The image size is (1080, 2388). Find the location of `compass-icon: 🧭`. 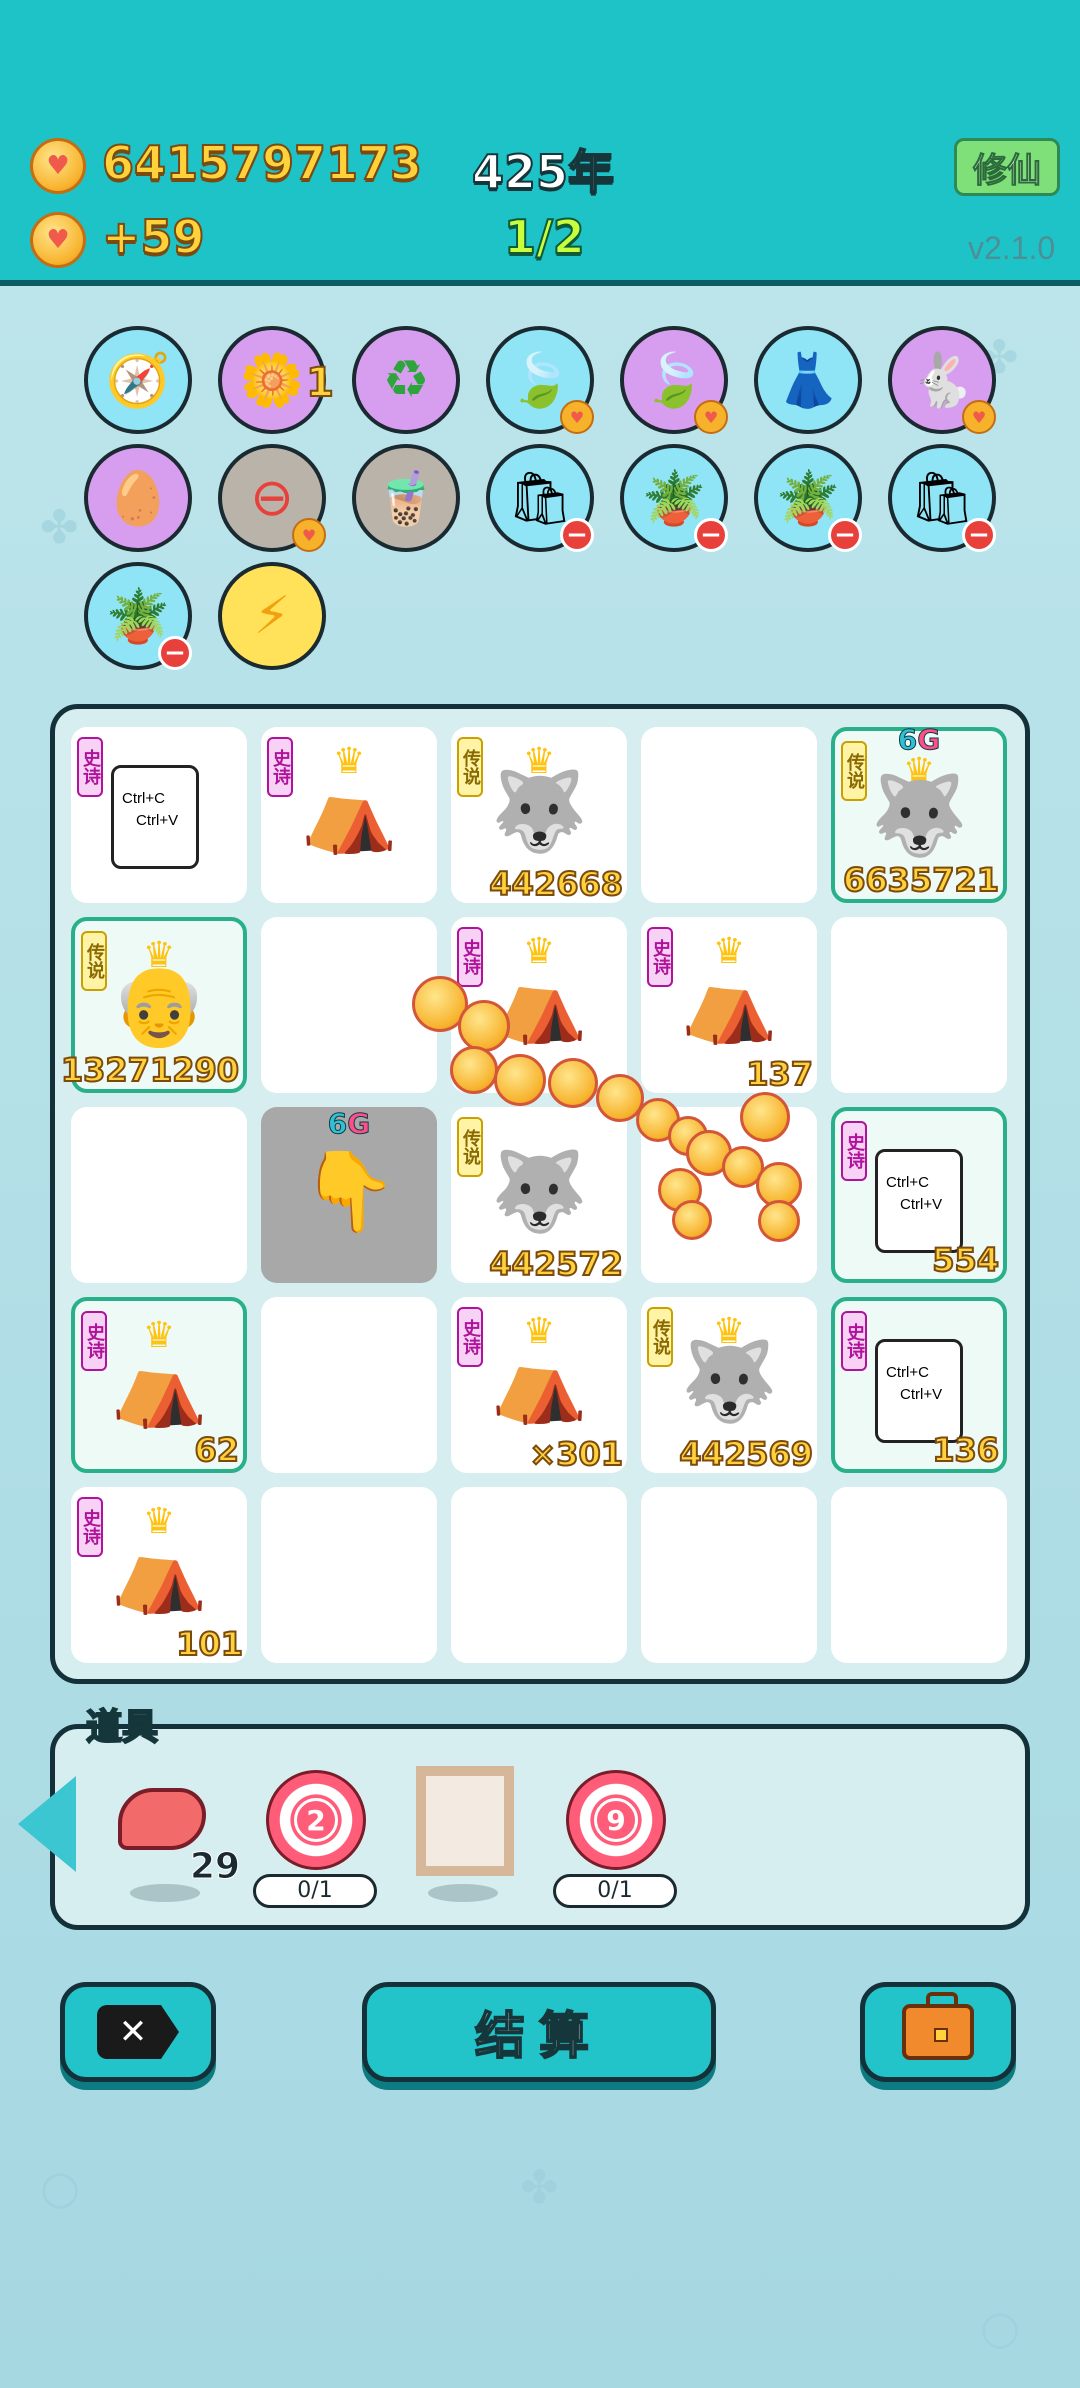

compass-icon: 🧭 is located at coordinates (138, 380).